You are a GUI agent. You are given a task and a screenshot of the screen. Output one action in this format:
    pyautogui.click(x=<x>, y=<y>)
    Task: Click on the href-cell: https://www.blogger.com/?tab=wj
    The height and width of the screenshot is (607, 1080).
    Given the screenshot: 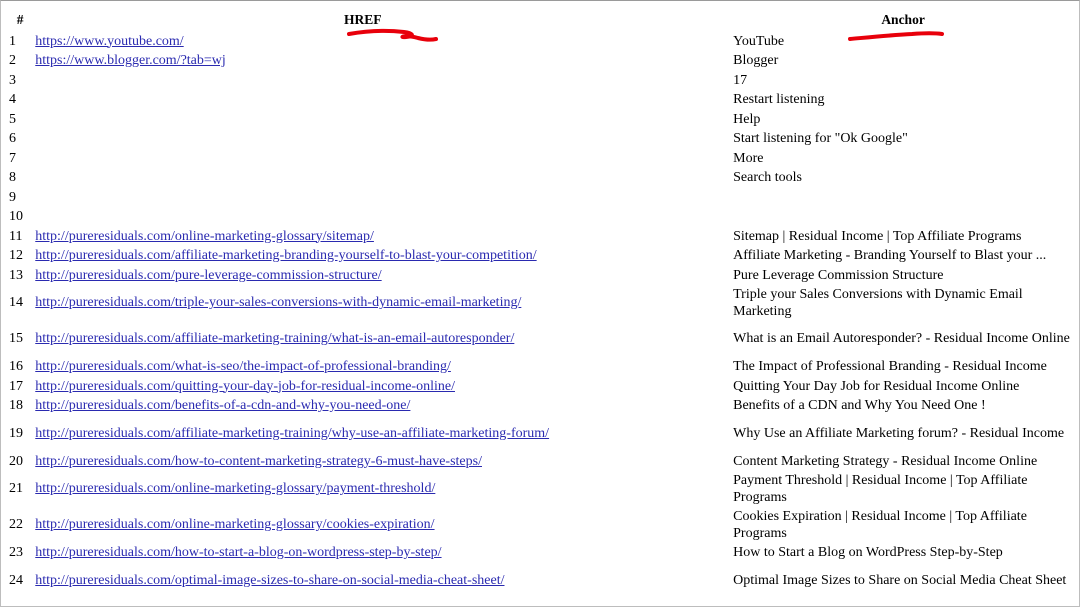 What is the action you would take?
    pyautogui.click(x=382, y=62)
    